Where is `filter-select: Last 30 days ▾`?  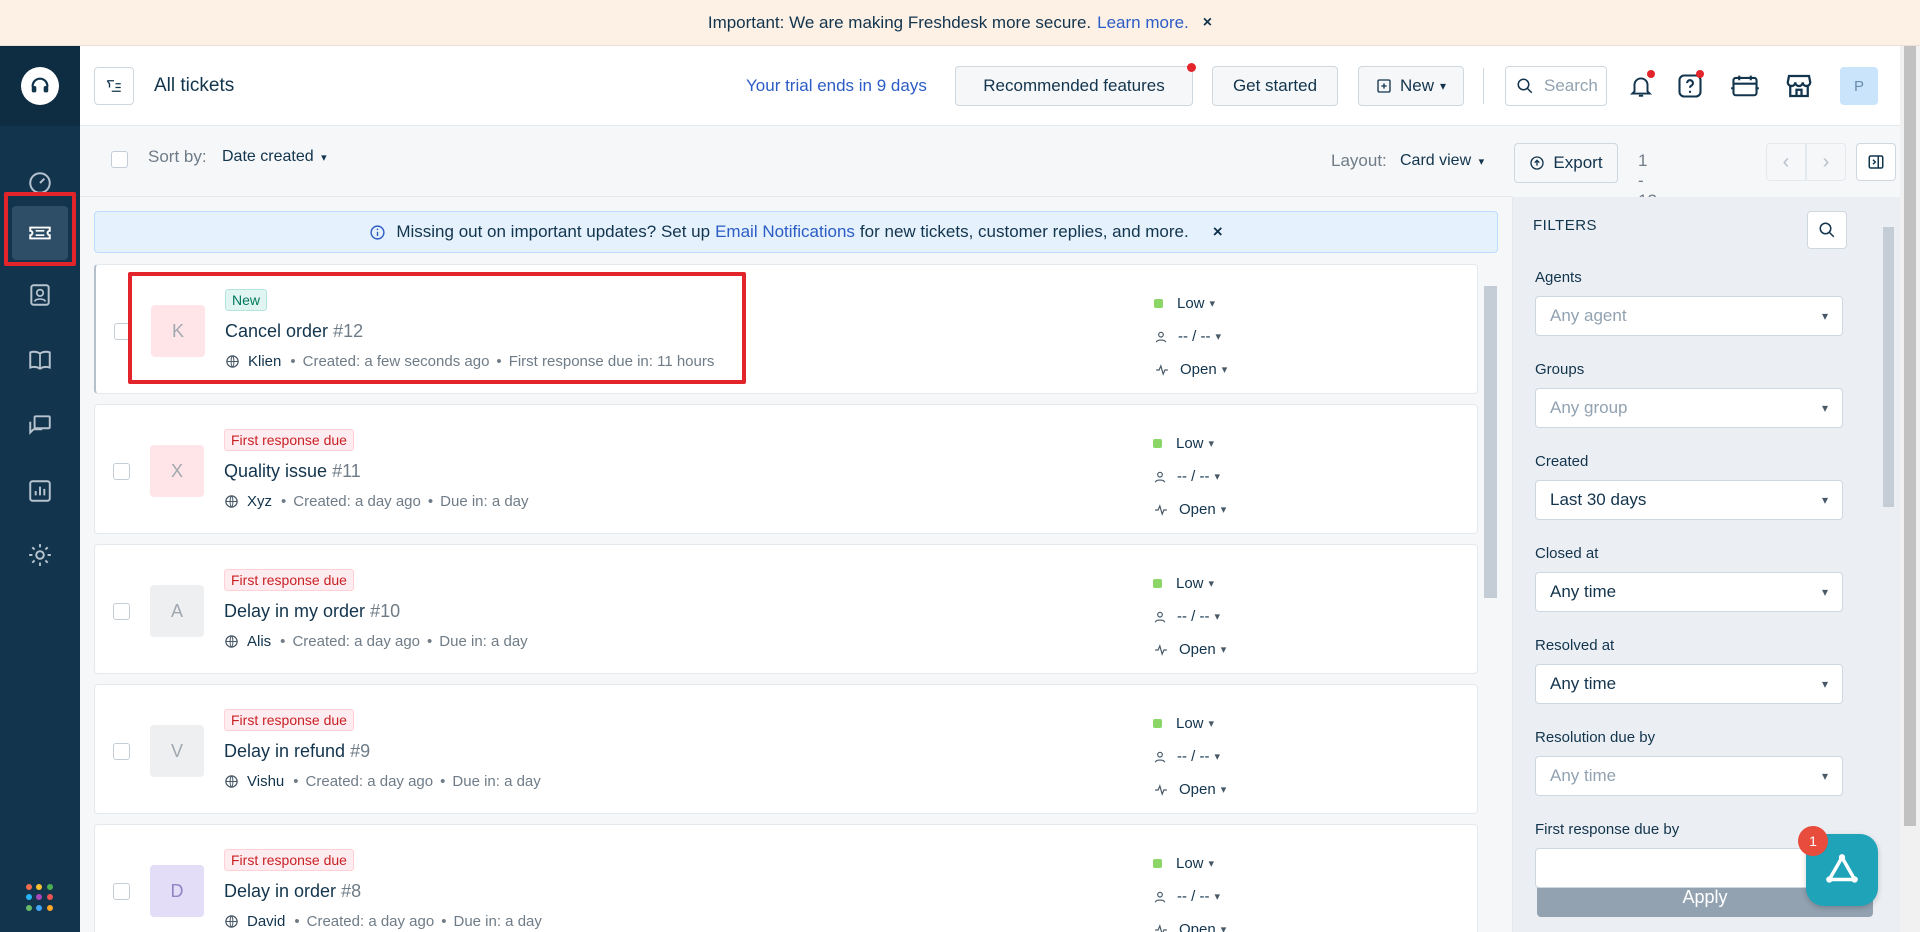 filter-select: Last 30 days ▾ is located at coordinates (1689, 500).